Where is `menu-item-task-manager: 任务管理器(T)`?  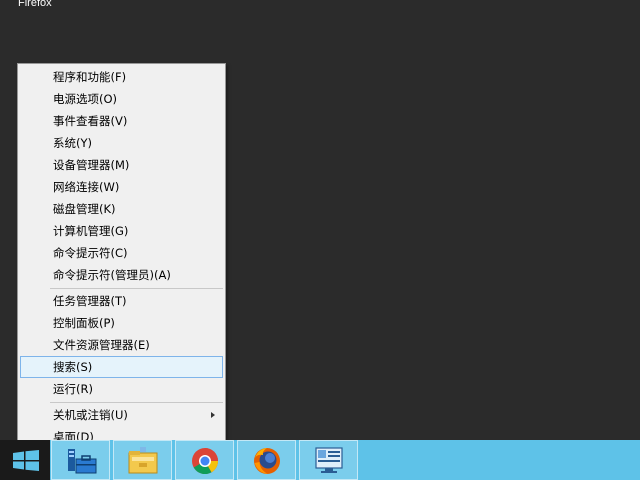
menu-item-task-manager: 任务管理器(T) is located at coordinates (121, 301).